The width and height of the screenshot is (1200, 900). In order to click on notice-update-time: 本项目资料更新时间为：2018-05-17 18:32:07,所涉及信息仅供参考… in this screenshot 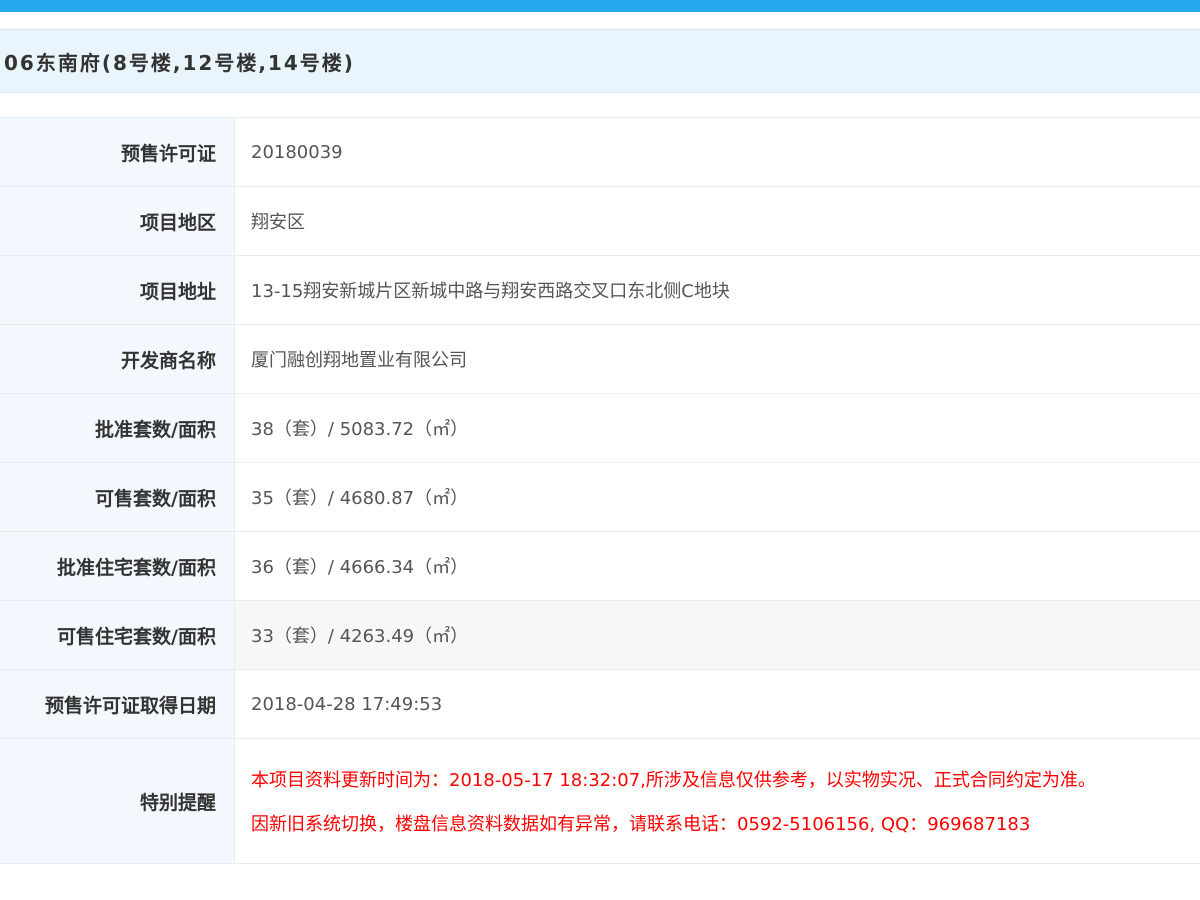, I will do `click(673, 780)`.